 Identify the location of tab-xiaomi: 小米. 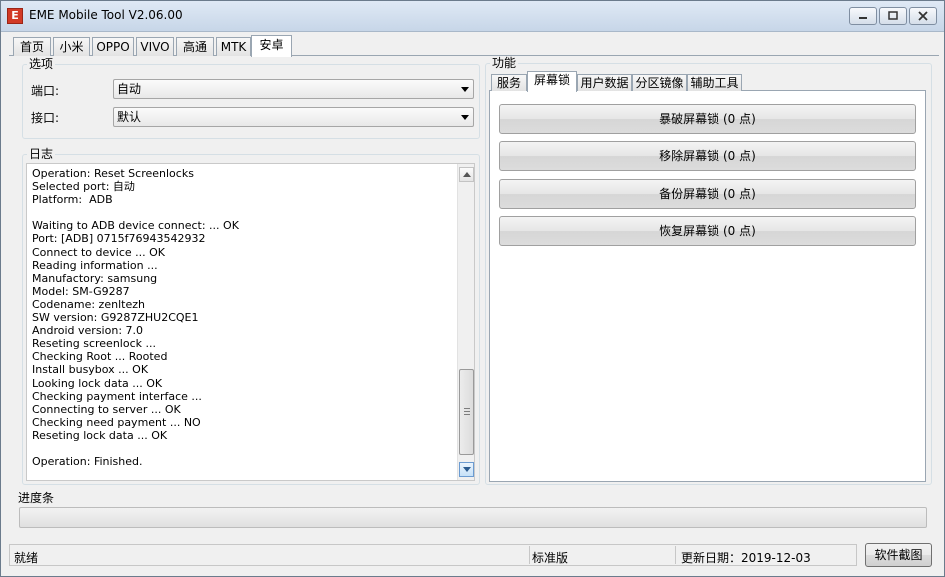
(71, 46).